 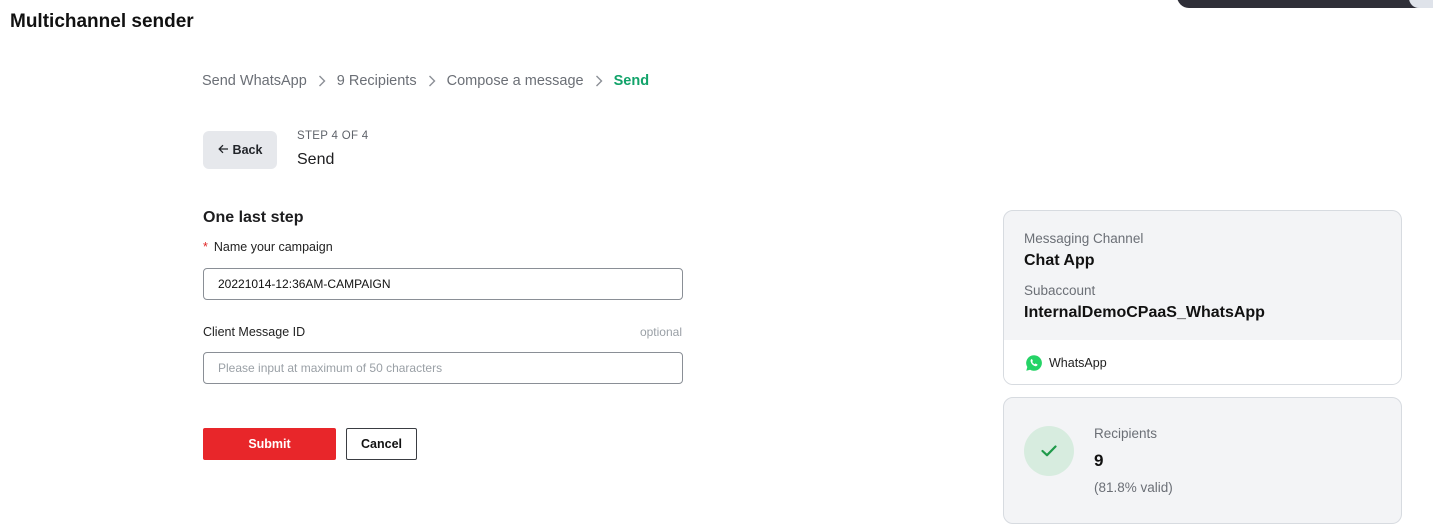 What do you see at coordinates (102, 21) in the screenshot?
I see `app-title: Multichannel sender` at bounding box center [102, 21].